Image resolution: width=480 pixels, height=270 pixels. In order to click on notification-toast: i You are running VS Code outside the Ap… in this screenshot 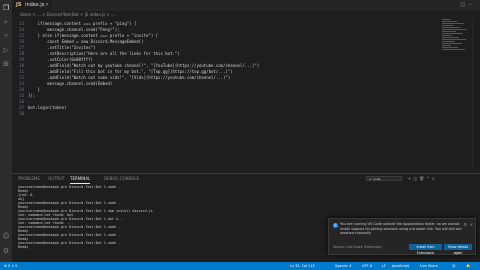, I will do `click(402, 236)`.